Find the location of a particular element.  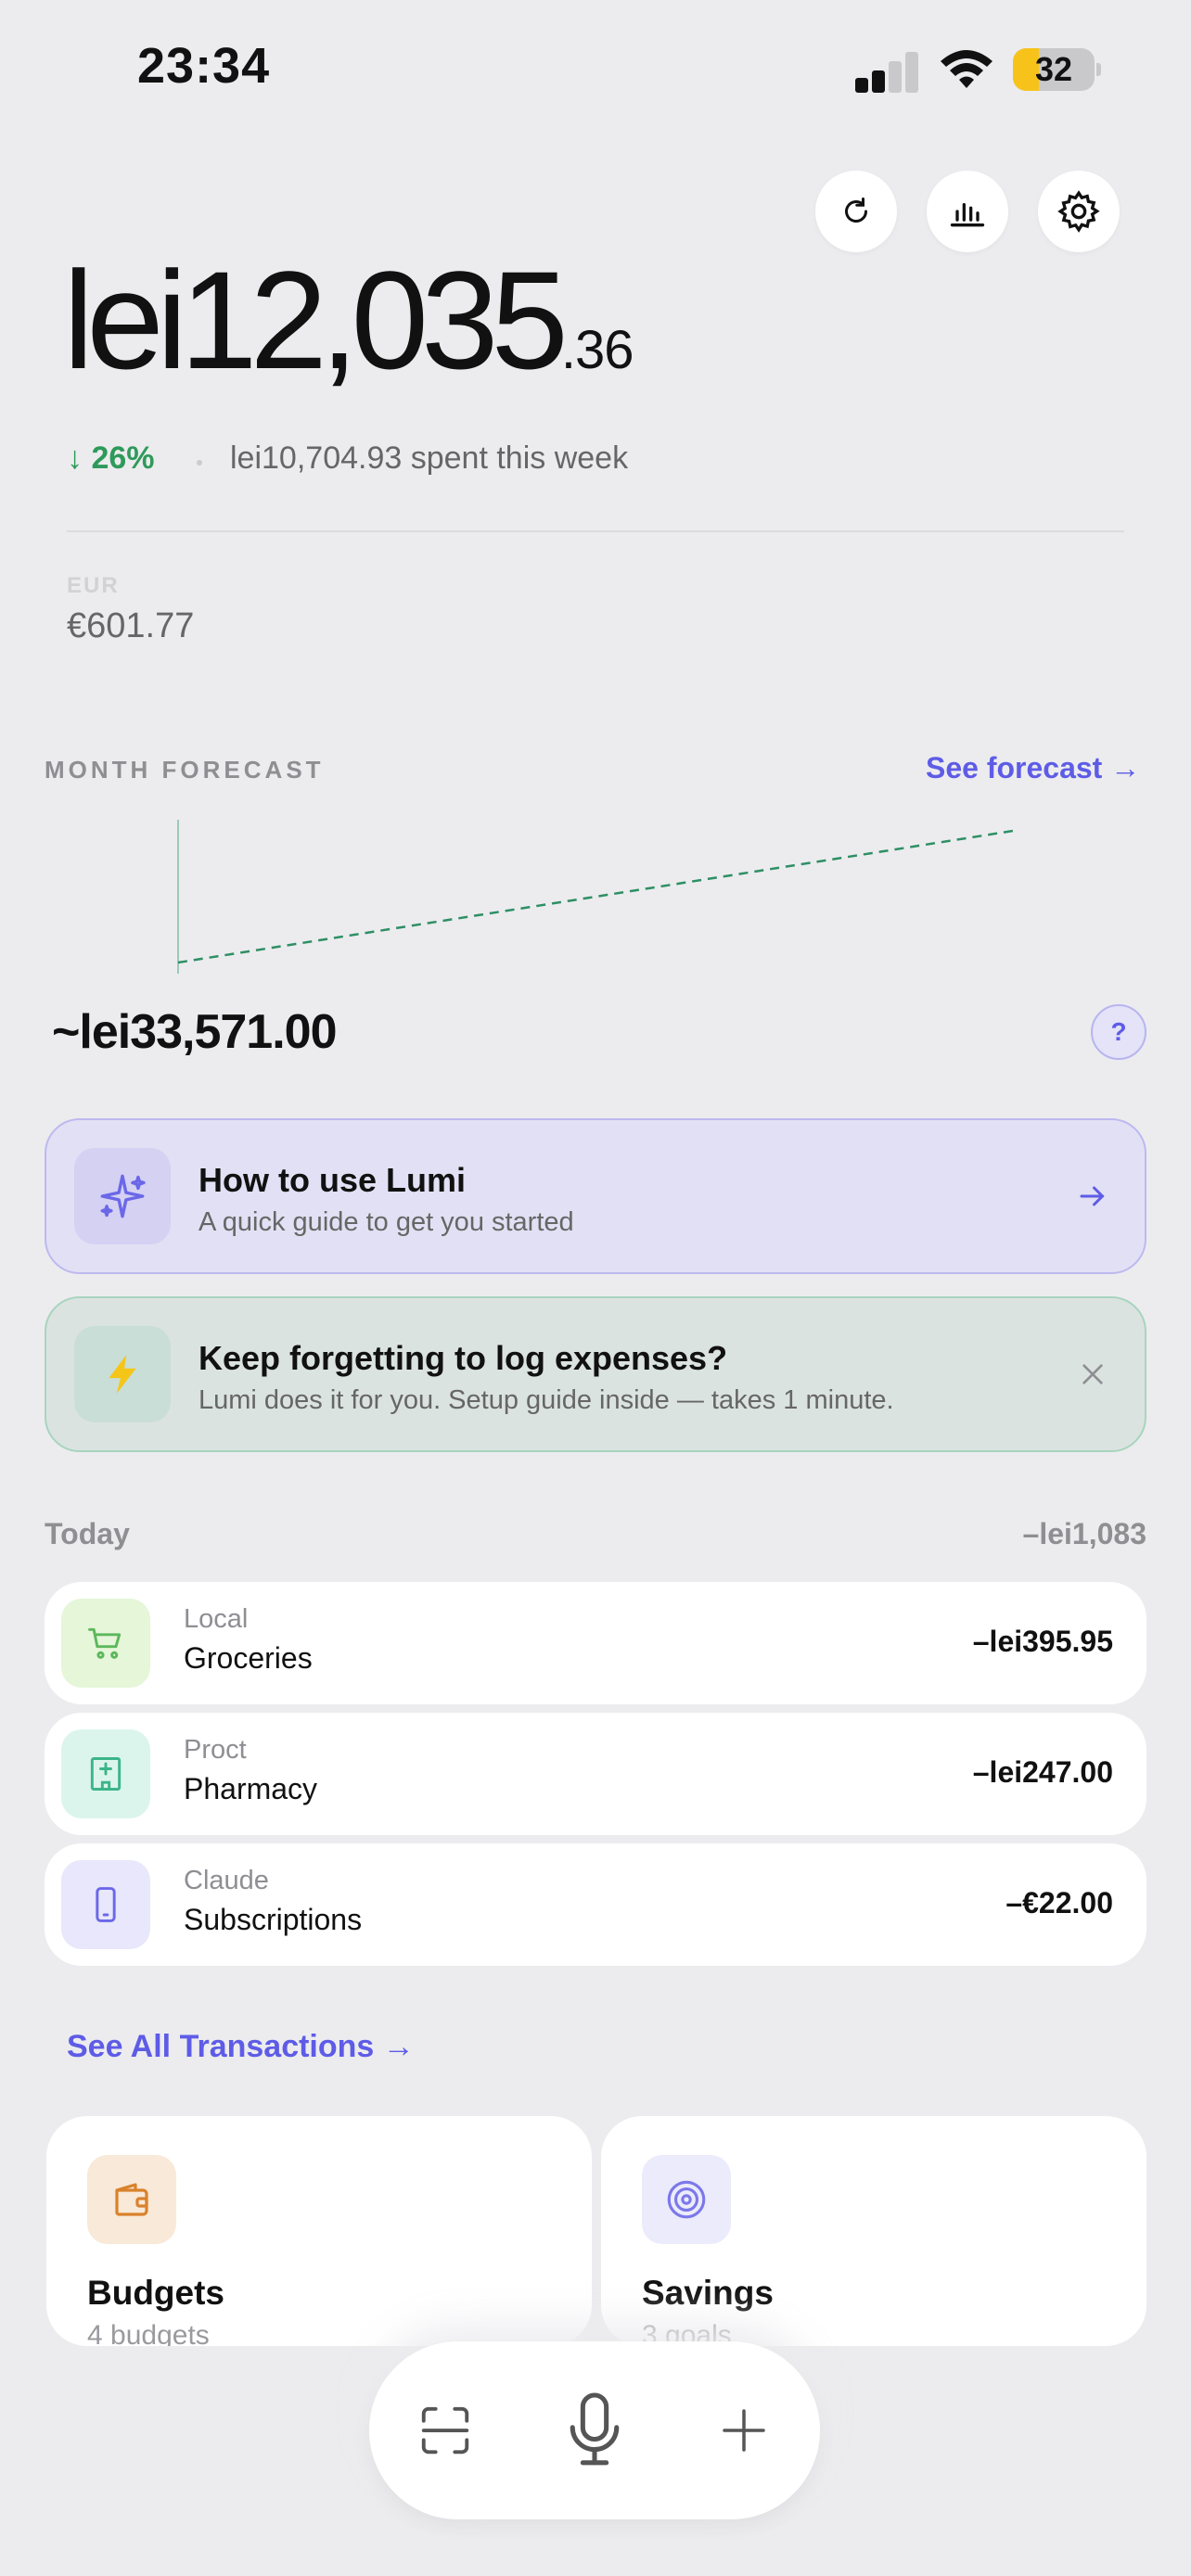

forecast-chart is located at coordinates (595, 897).